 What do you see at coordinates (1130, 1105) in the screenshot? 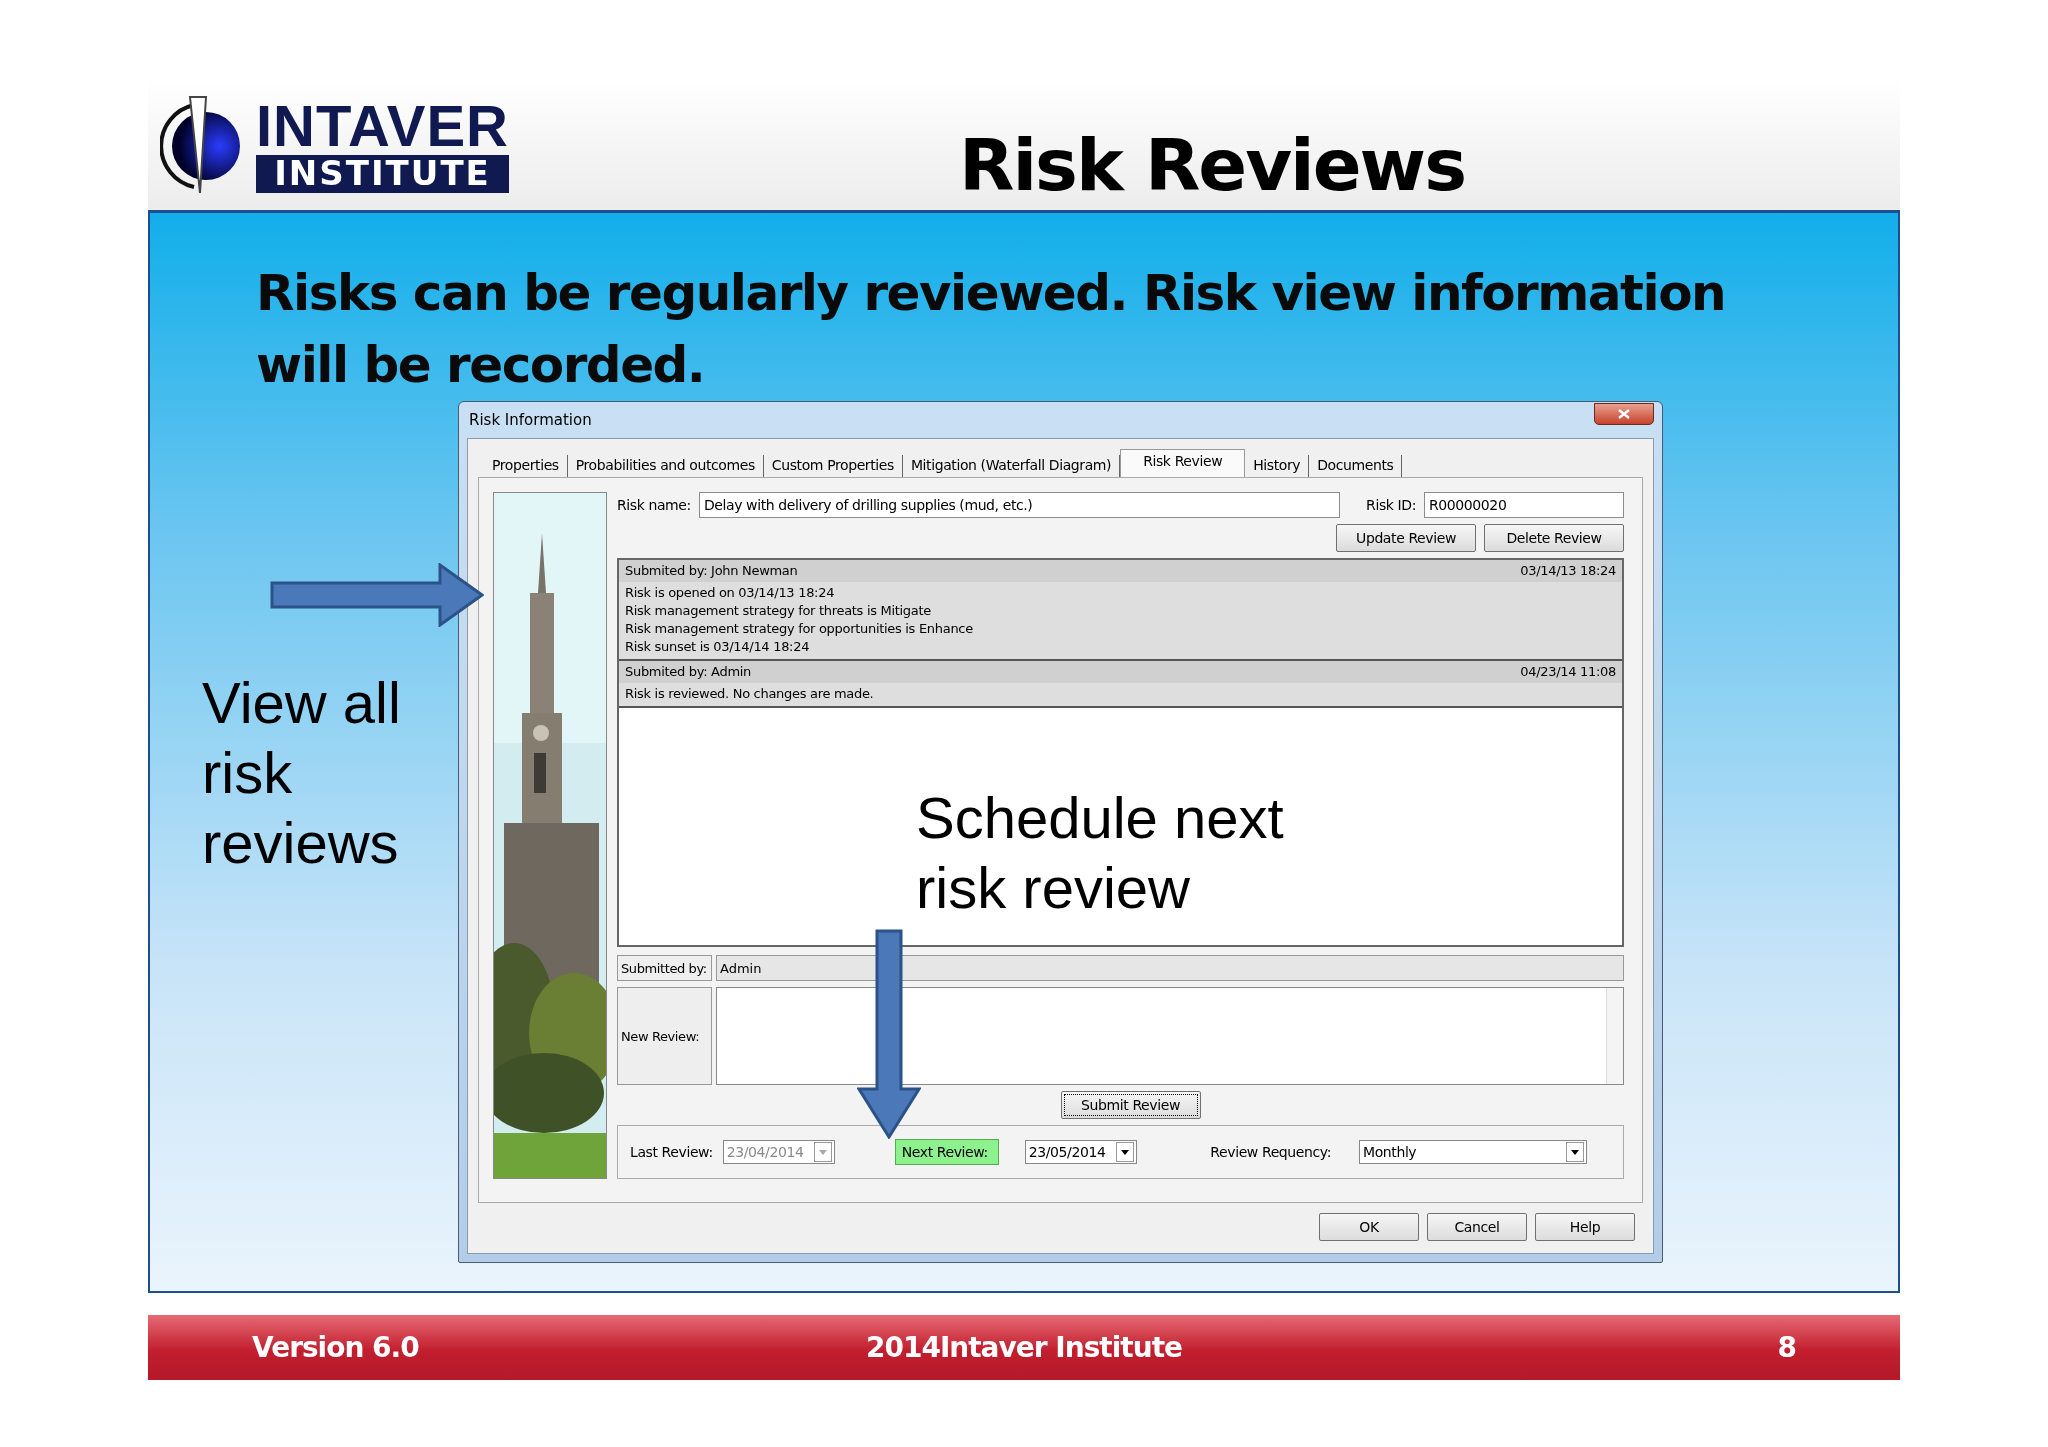
I see `submit-review-button: Submit Review` at bounding box center [1130, 1105].